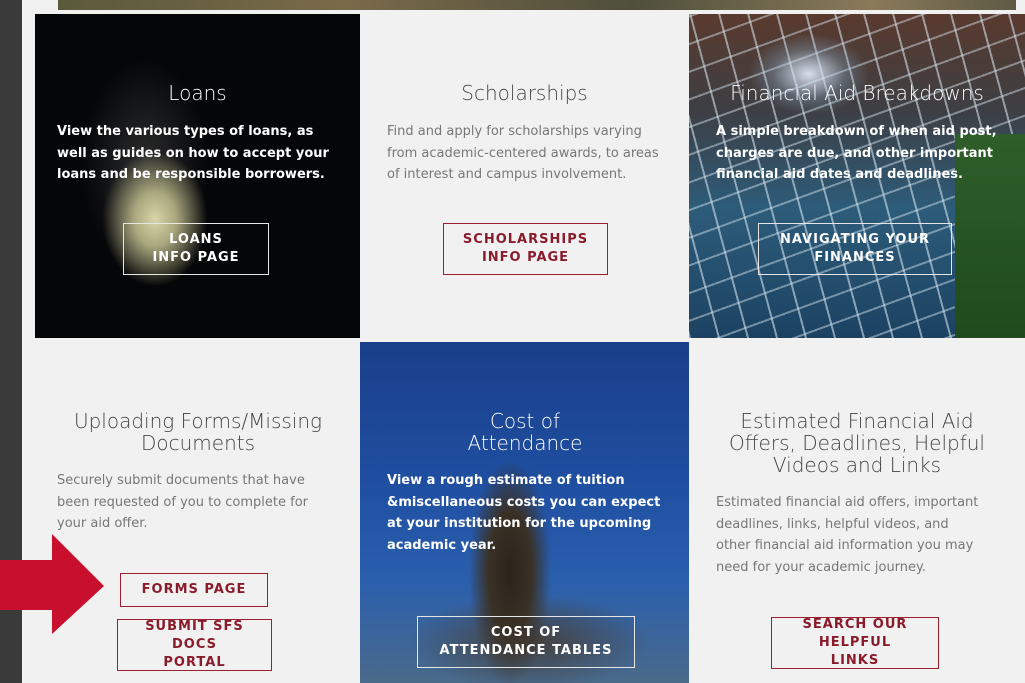 This screenshot has width=1025, height=683. I want to click on search-helpful-links-button: SEARCH OUR HELPFUL LINKS, so click(855, 643).